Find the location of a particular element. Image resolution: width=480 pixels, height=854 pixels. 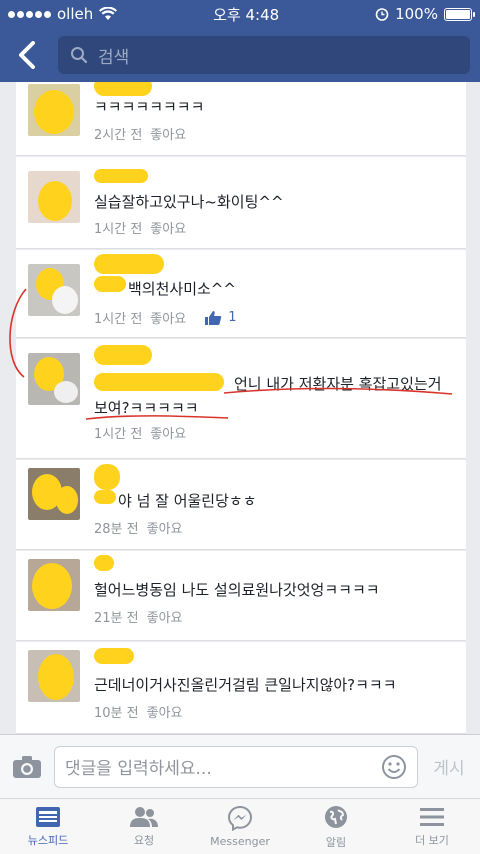

status-bar: olleh 오후 4:48 100% is located at coordinates (240, 14).